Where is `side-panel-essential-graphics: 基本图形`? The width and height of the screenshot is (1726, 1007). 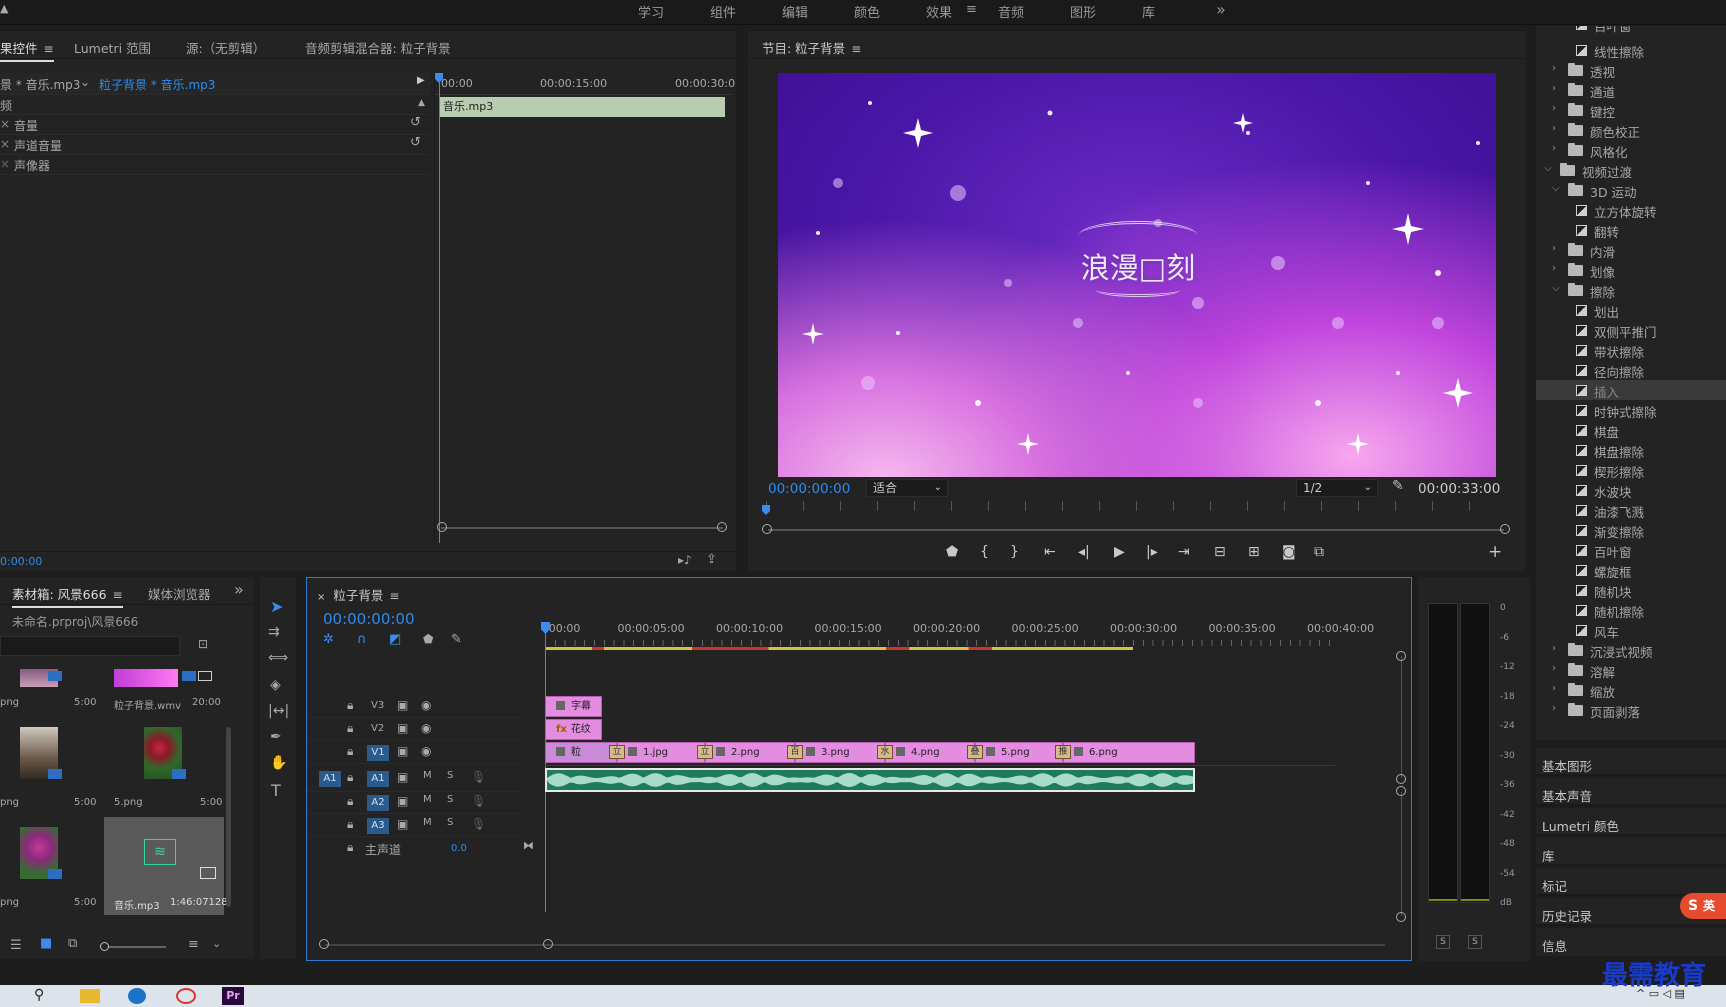
side-panel-essential-graphics: 基本图形 is located at coordinates (1631, 762).